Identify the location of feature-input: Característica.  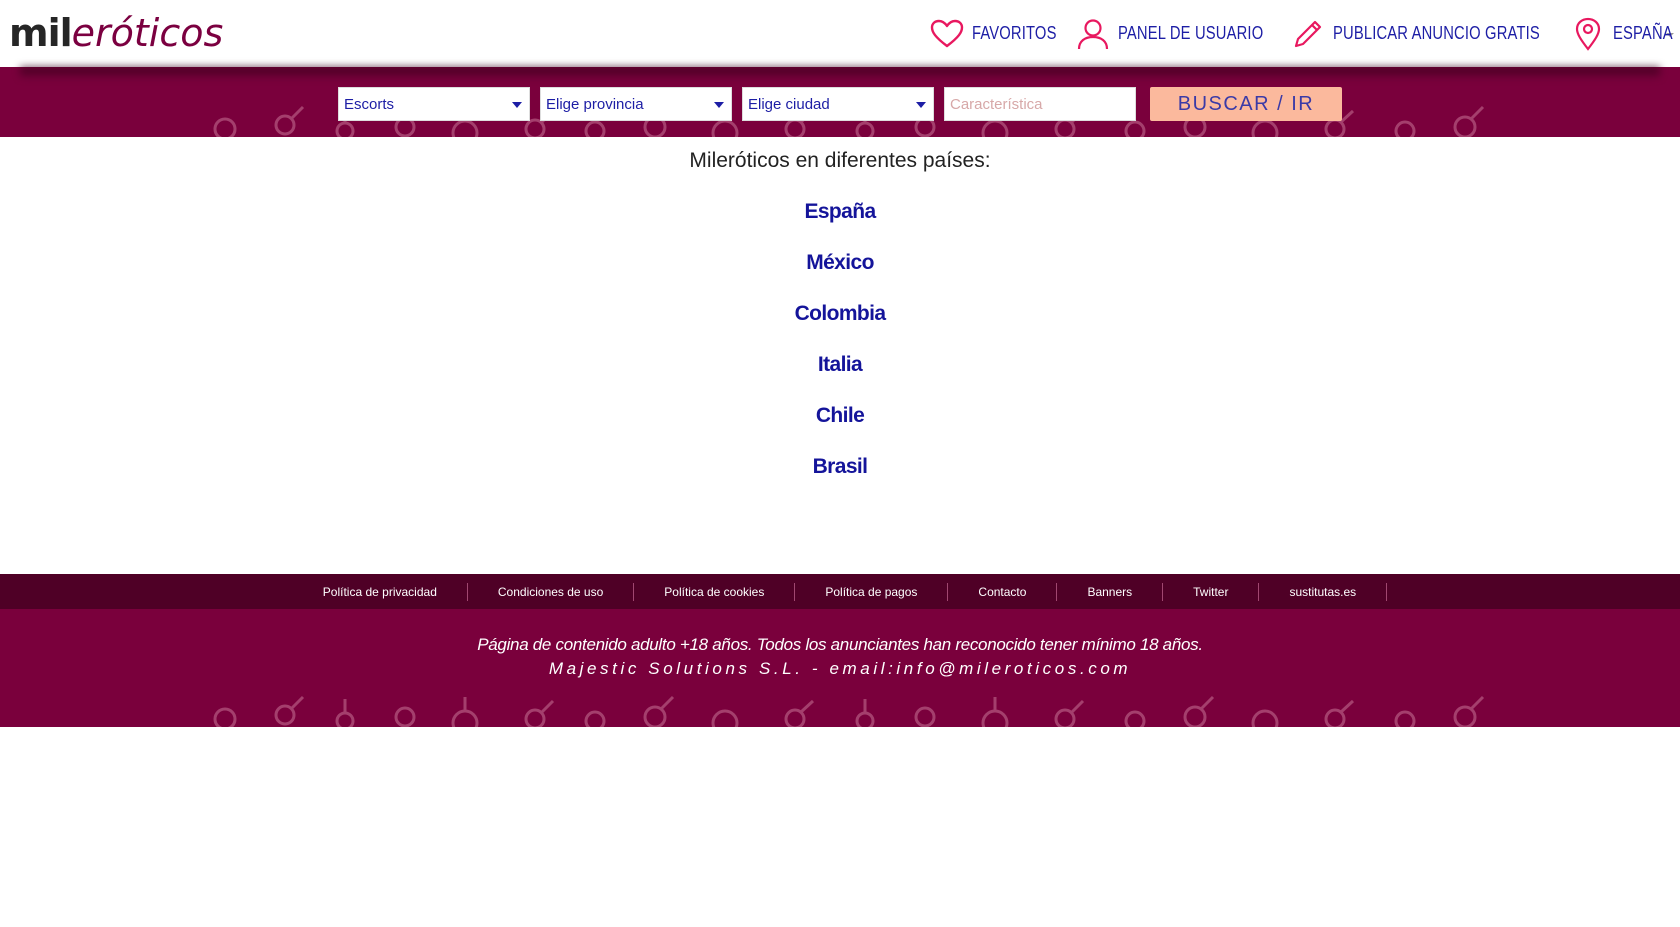
(1040, 104).